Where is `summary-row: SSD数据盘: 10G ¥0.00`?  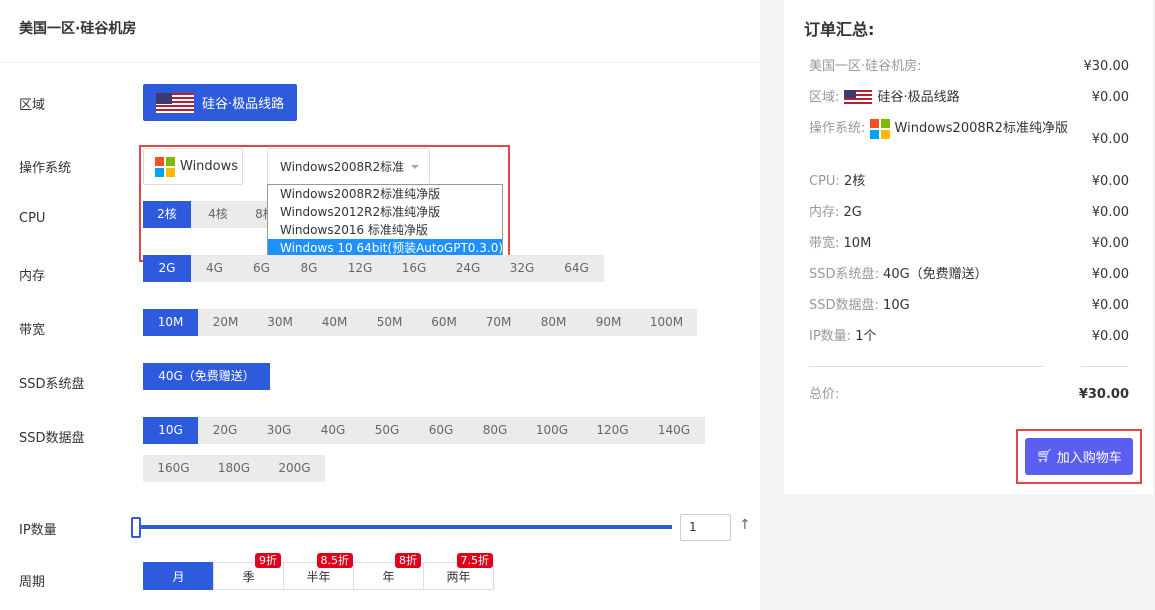
summary-row: SSD数据盘: 10G ¥0.00 is located at coordinates (969, 306).